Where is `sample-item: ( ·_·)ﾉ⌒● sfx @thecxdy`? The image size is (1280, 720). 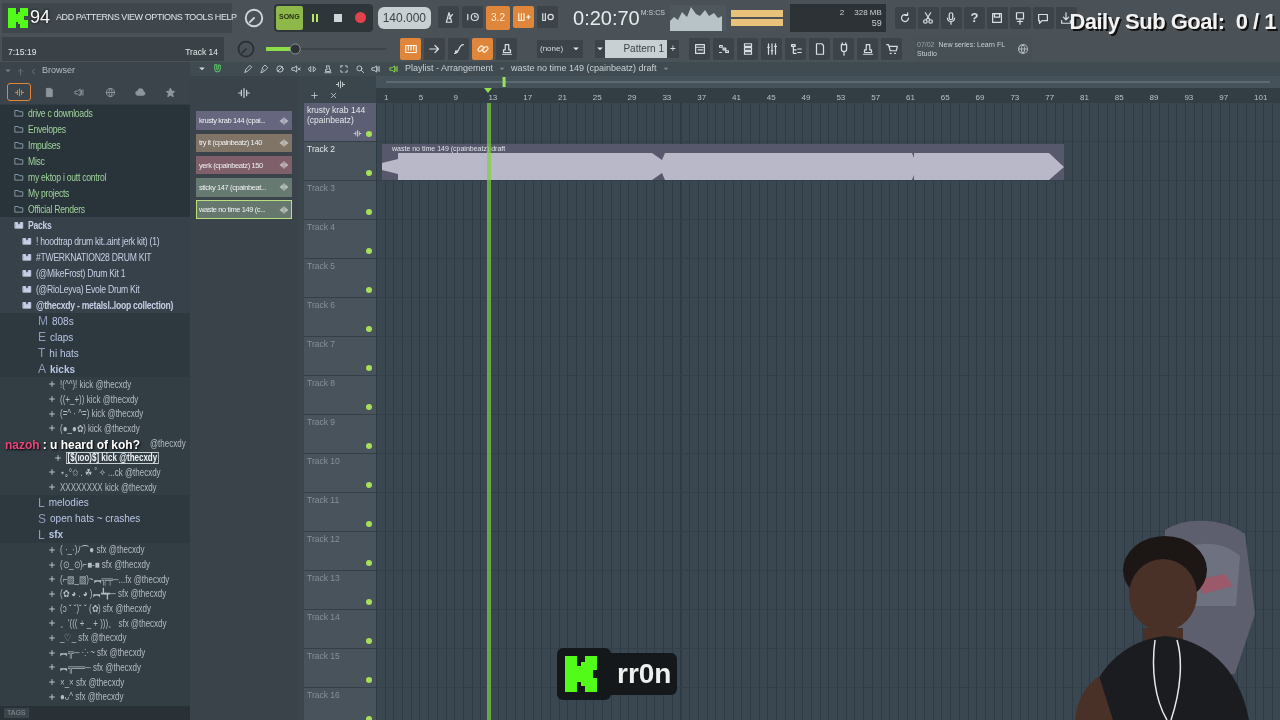 sample-item: ( ·_·)ﾉ⌒● sfx @thecxdy is located at coordinates (95, 550).